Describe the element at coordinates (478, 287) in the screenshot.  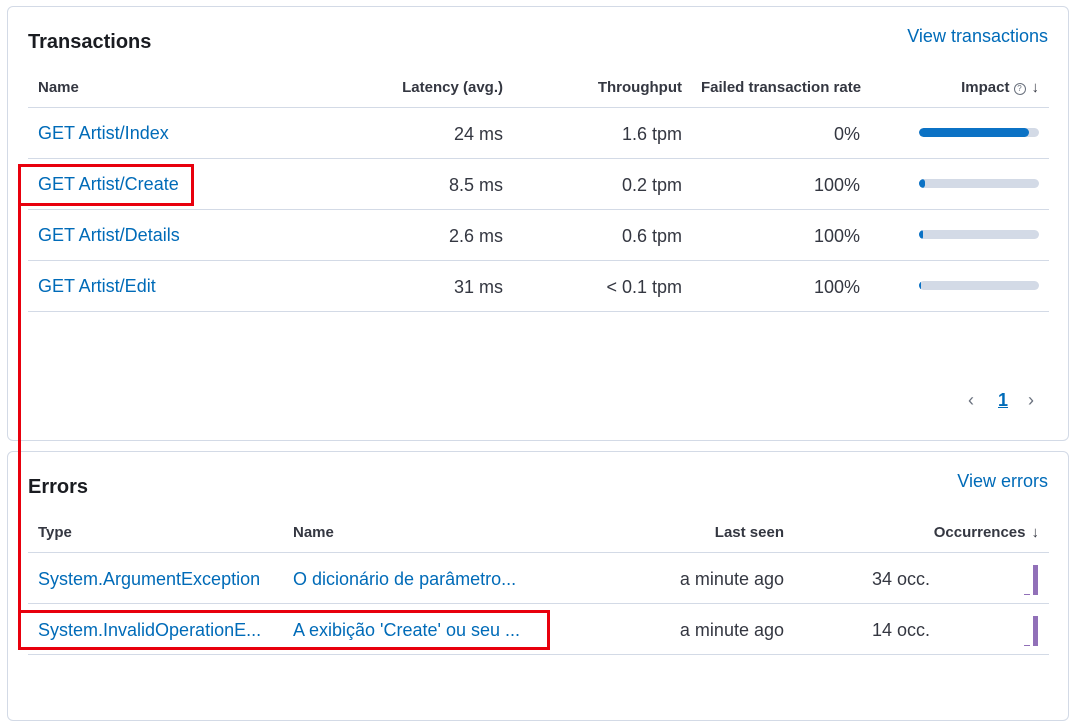
I see `transaction-latency: 31 ms` at that location.